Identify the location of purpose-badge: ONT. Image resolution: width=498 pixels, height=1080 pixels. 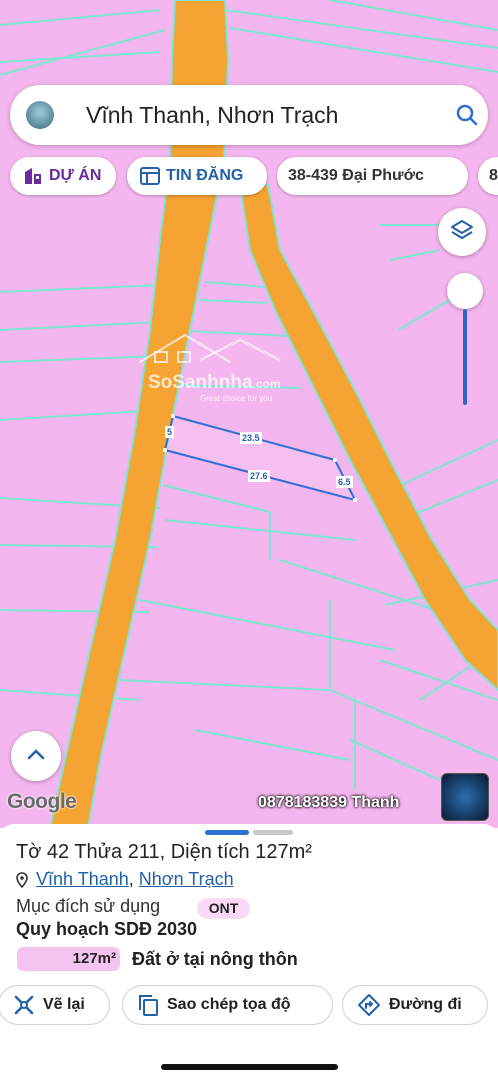
(223, 908).